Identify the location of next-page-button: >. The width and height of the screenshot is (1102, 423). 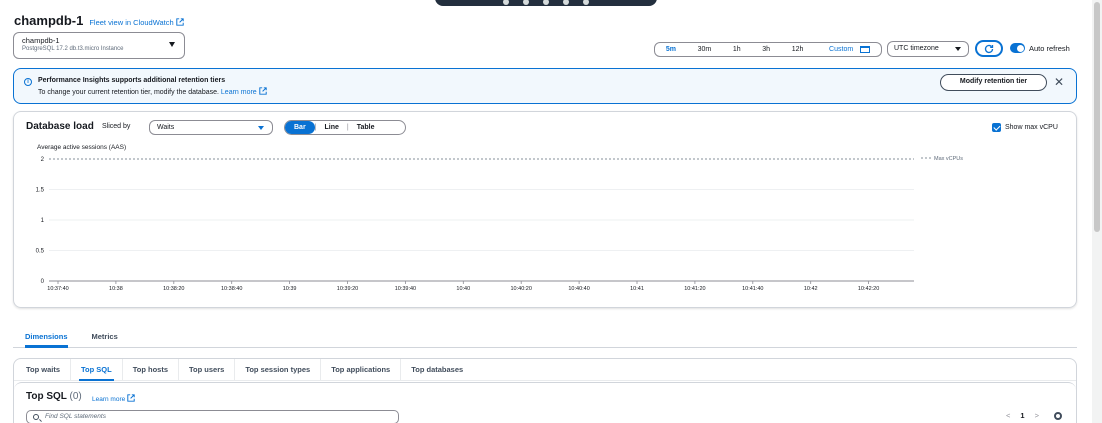
(1037, 415).